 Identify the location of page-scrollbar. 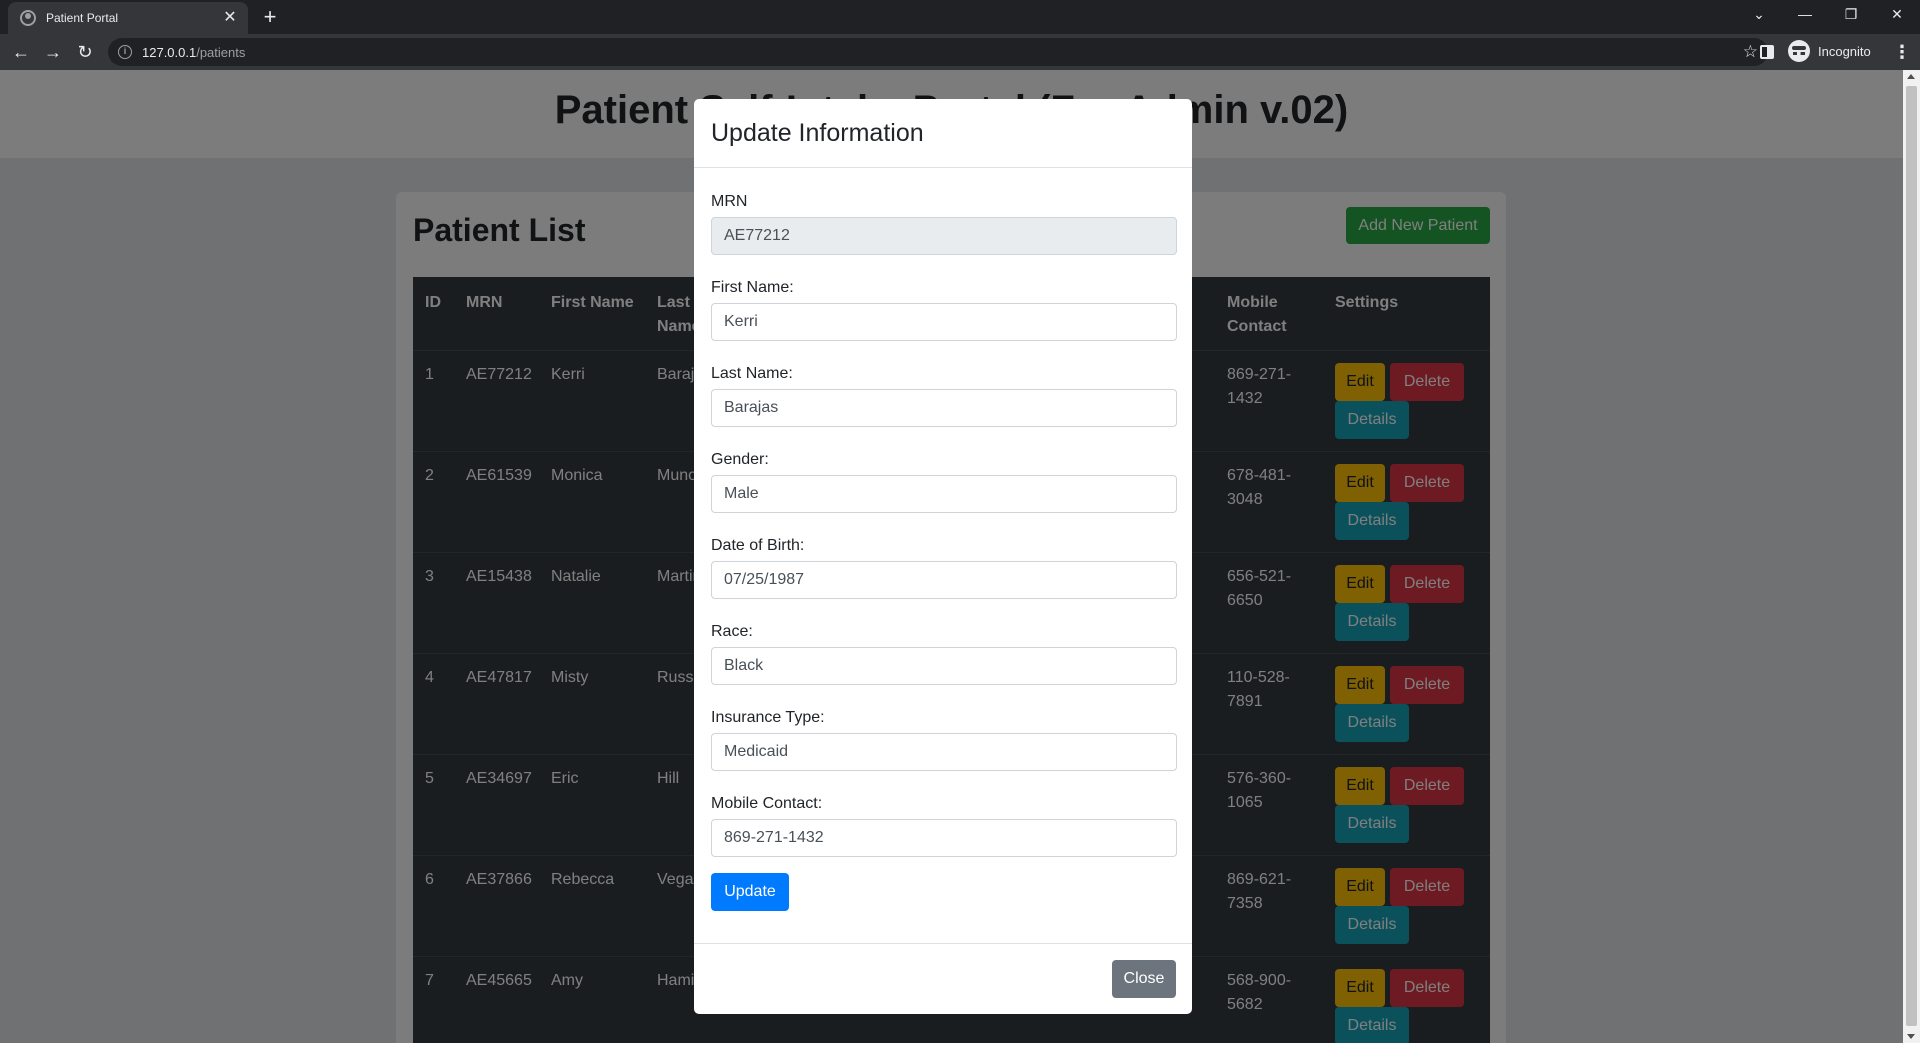
(1911, 556).